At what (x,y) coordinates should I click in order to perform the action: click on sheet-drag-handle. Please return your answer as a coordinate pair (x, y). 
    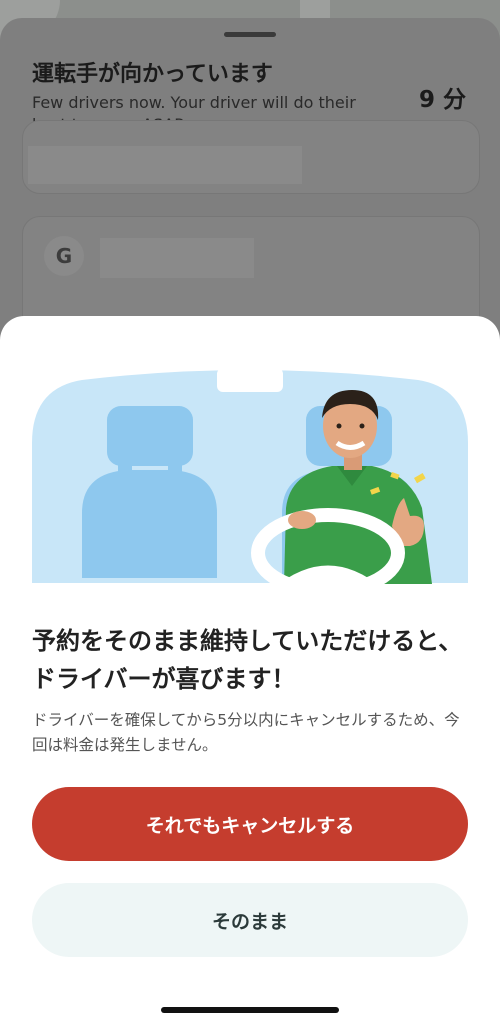
    Looking at the image, I should click on (250, 34).